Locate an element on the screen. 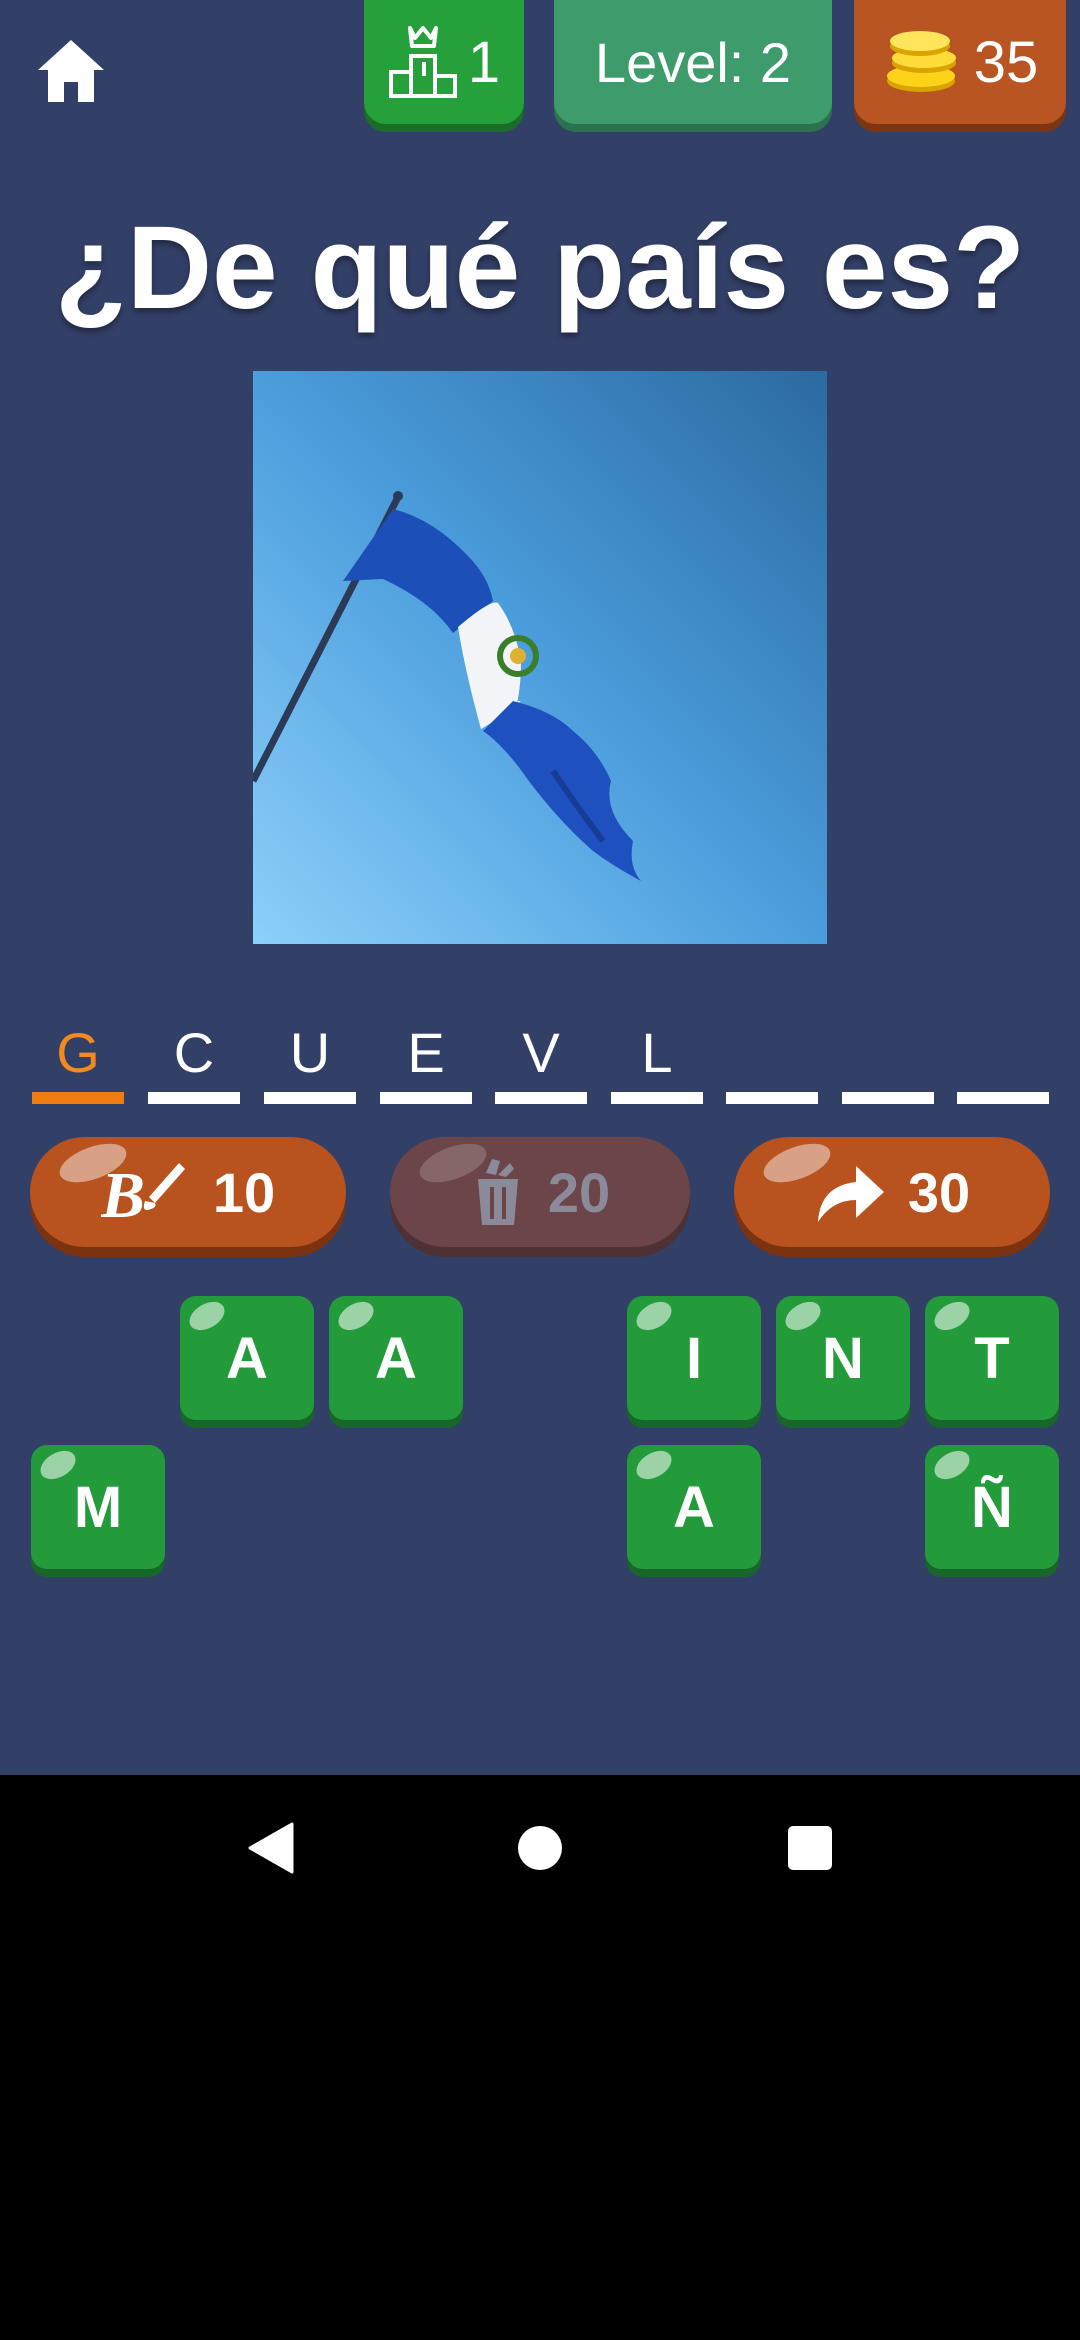 The width and height of the screenshot is (1080, 2340). slot-letter: L is located at coordinates (657, 1052).